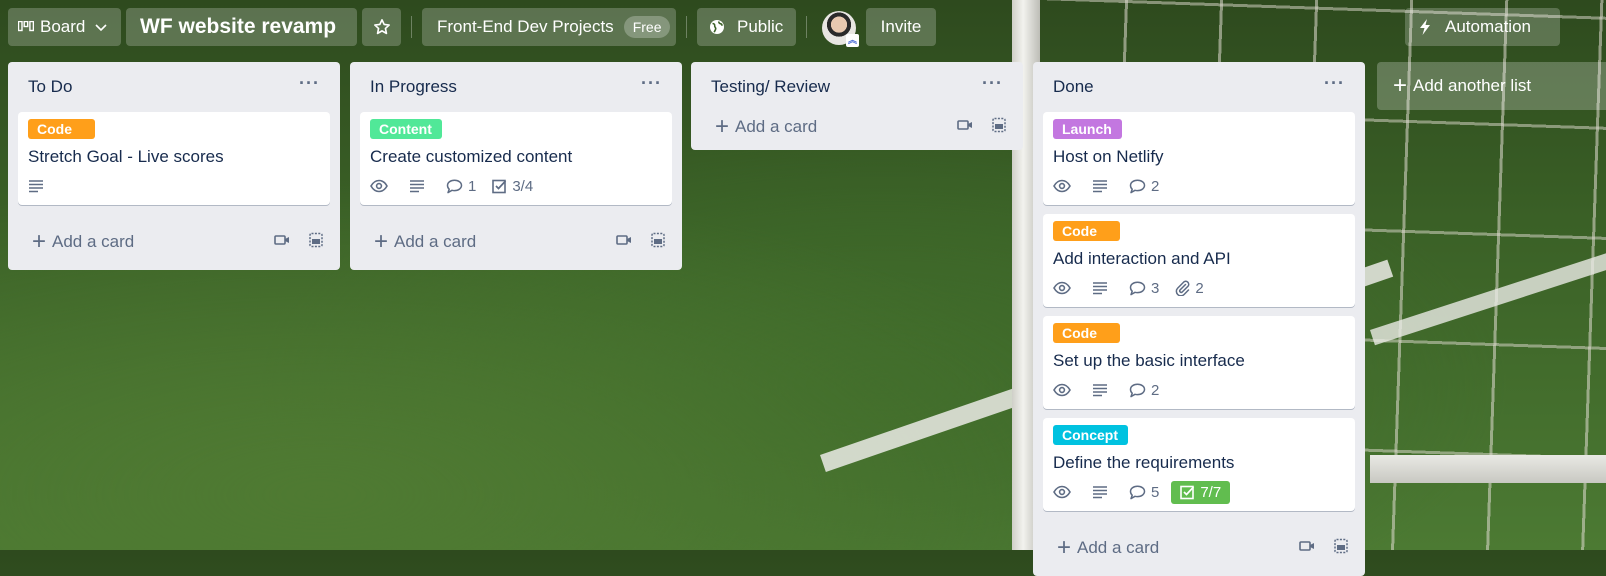 The image size is (1606, 576). Describe the element at coordinates (516, 87) in the screenshot. I see `list-header: In Progress ···` at that location.